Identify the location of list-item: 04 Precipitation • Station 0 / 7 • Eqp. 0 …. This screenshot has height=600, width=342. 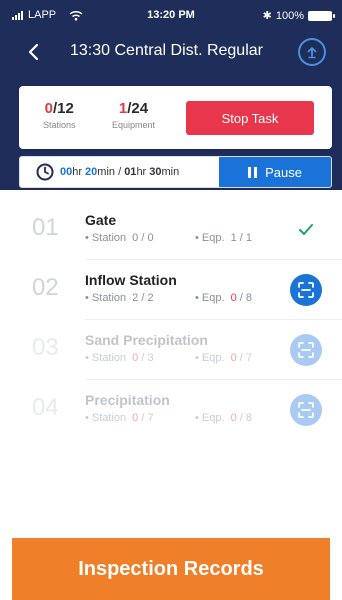
(171, 410).